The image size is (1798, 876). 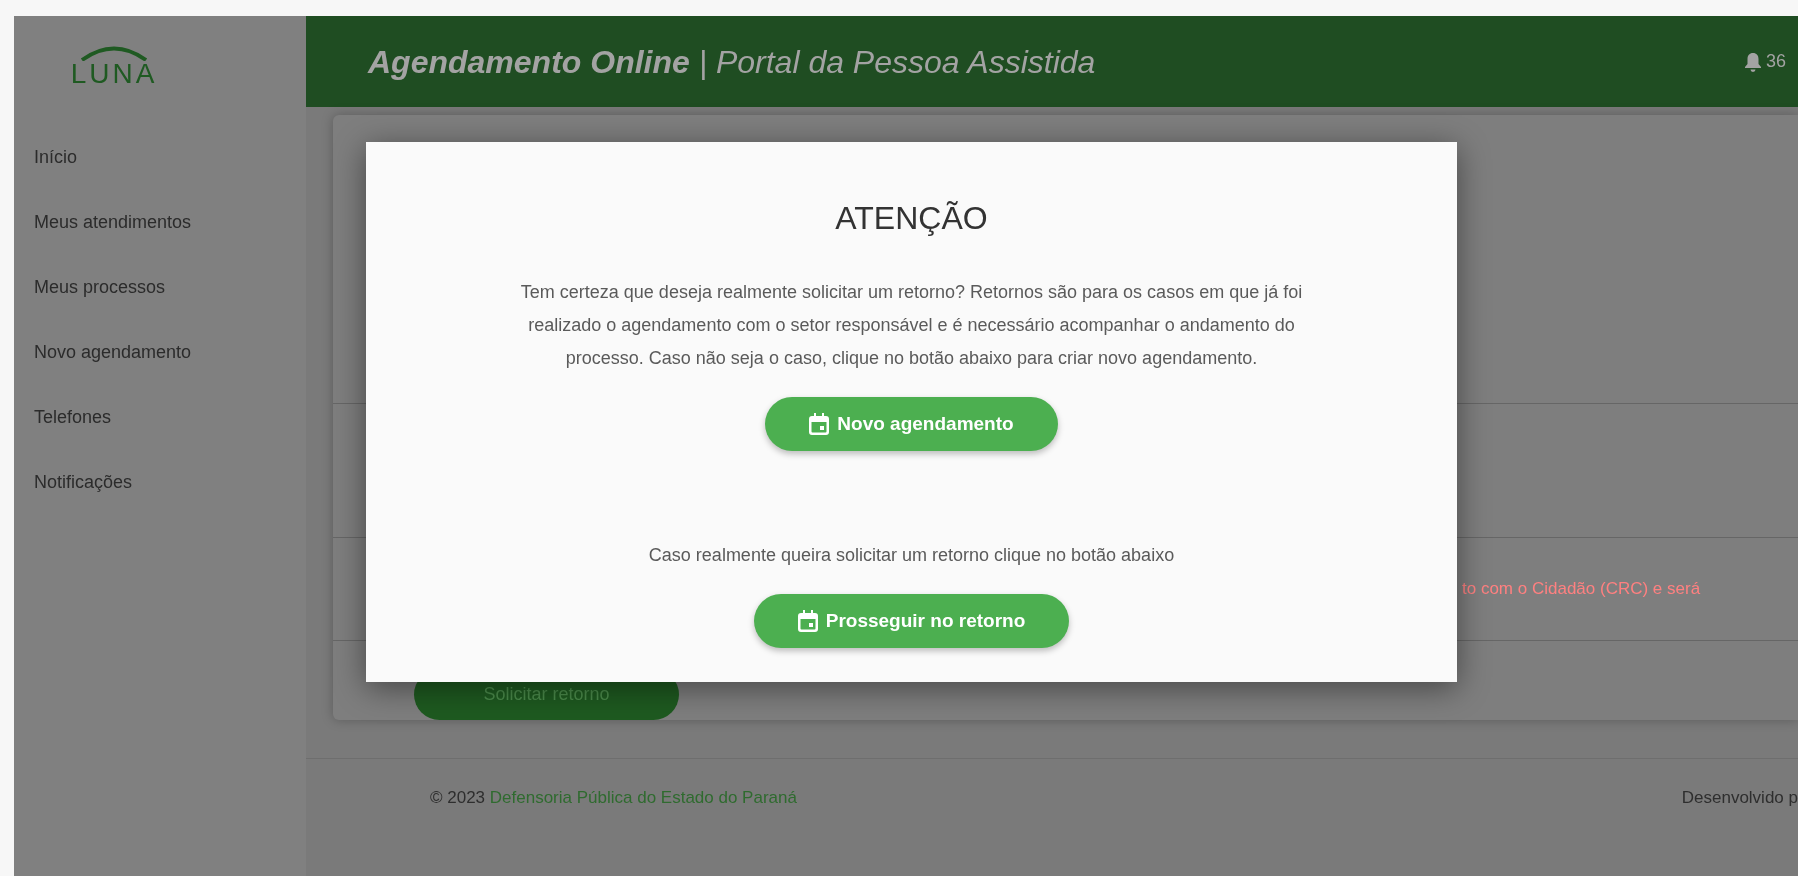 What do you see at coordinates (114, 74) in the screenshot?
I see `logo-text: LUNA` at bounding box center [114, 74].